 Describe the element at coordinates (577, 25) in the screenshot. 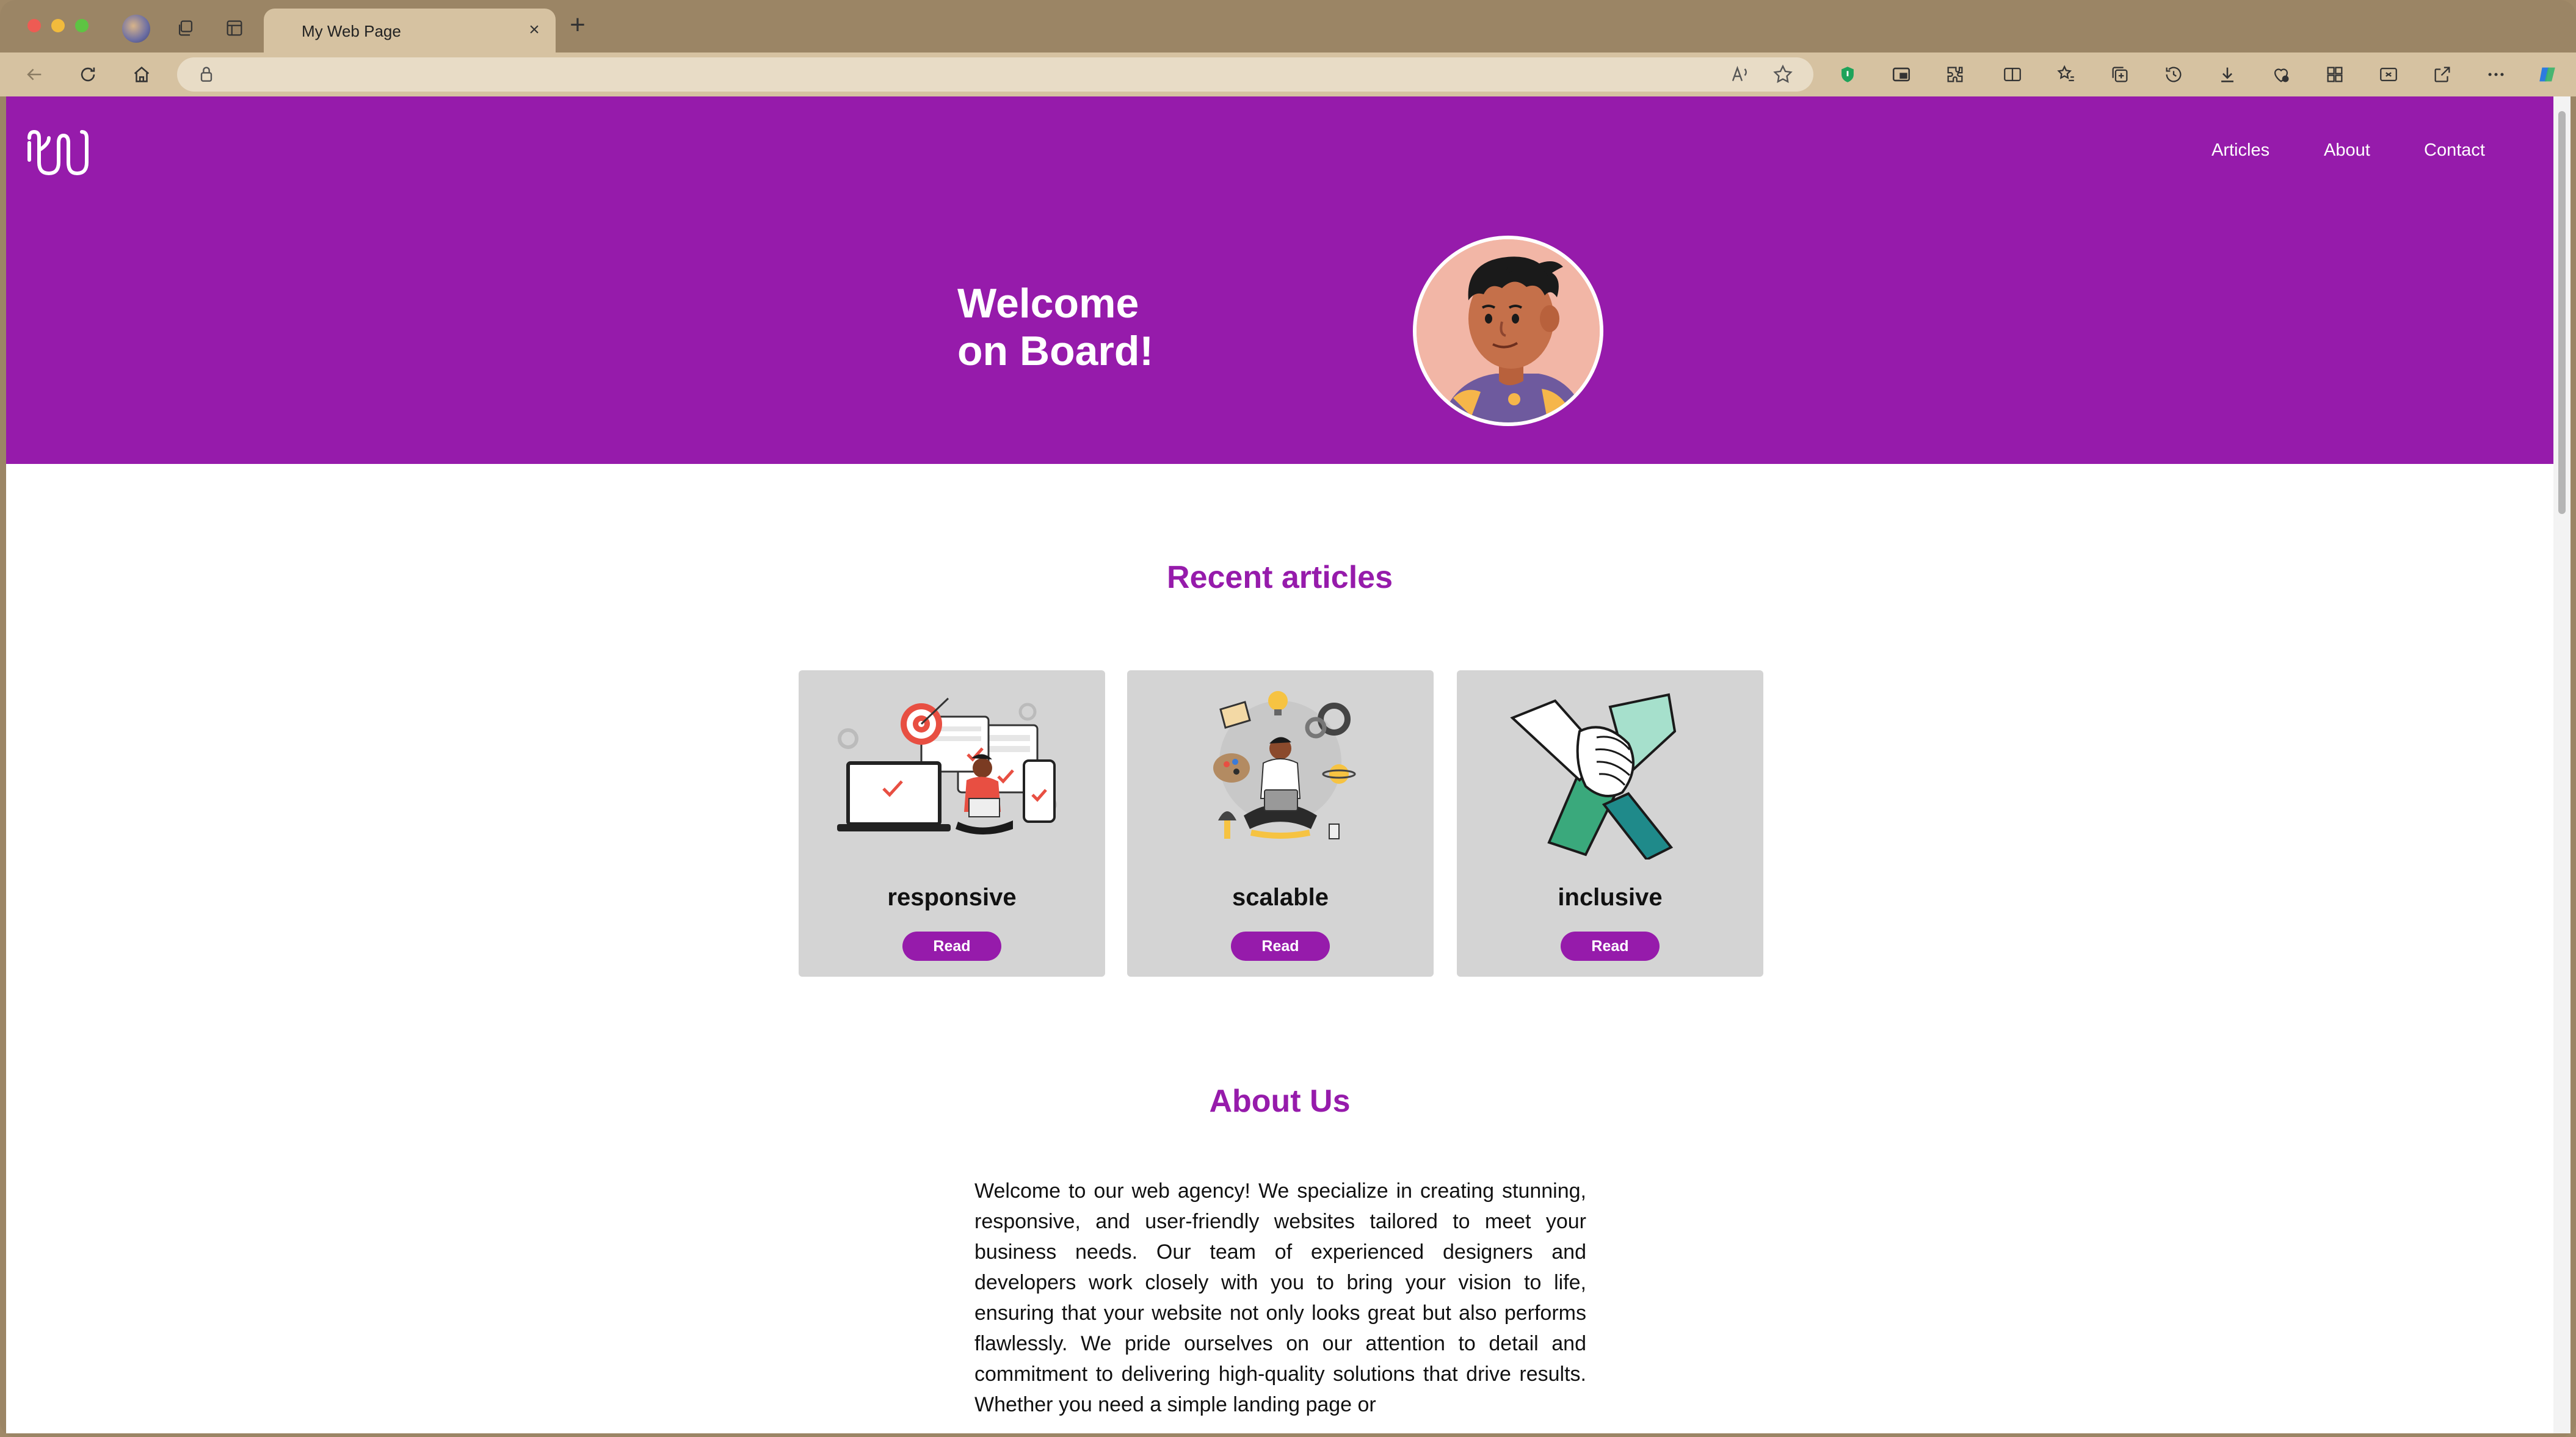

I see `new-tab-button: +` at that location.